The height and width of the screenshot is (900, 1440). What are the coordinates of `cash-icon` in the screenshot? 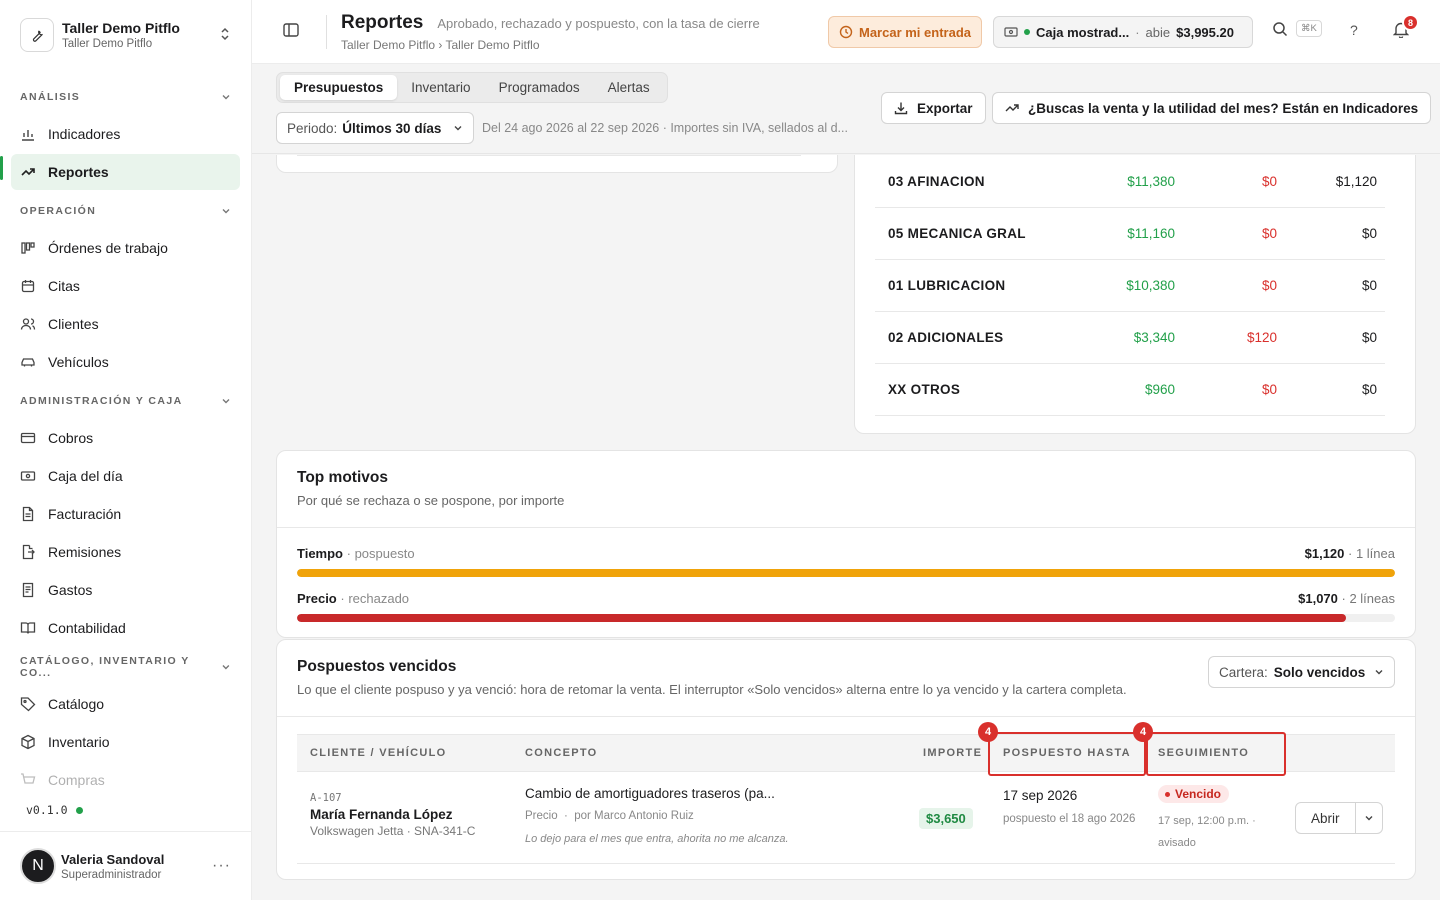 It's located at (1011, 32).